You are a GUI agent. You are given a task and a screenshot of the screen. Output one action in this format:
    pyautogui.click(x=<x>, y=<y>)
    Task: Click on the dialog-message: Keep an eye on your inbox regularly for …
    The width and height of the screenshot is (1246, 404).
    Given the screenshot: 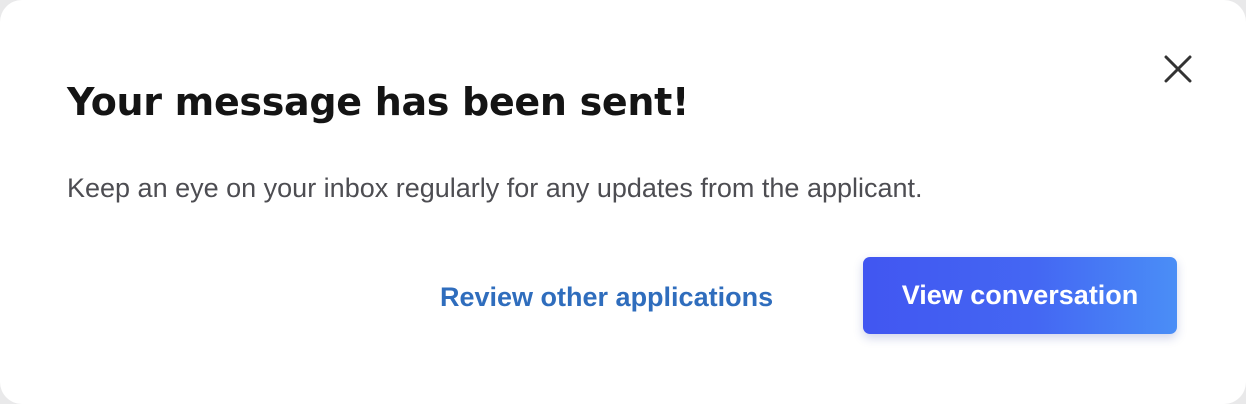 What is the action you would take?
    pyautogui.click(x=495, y=188)
    